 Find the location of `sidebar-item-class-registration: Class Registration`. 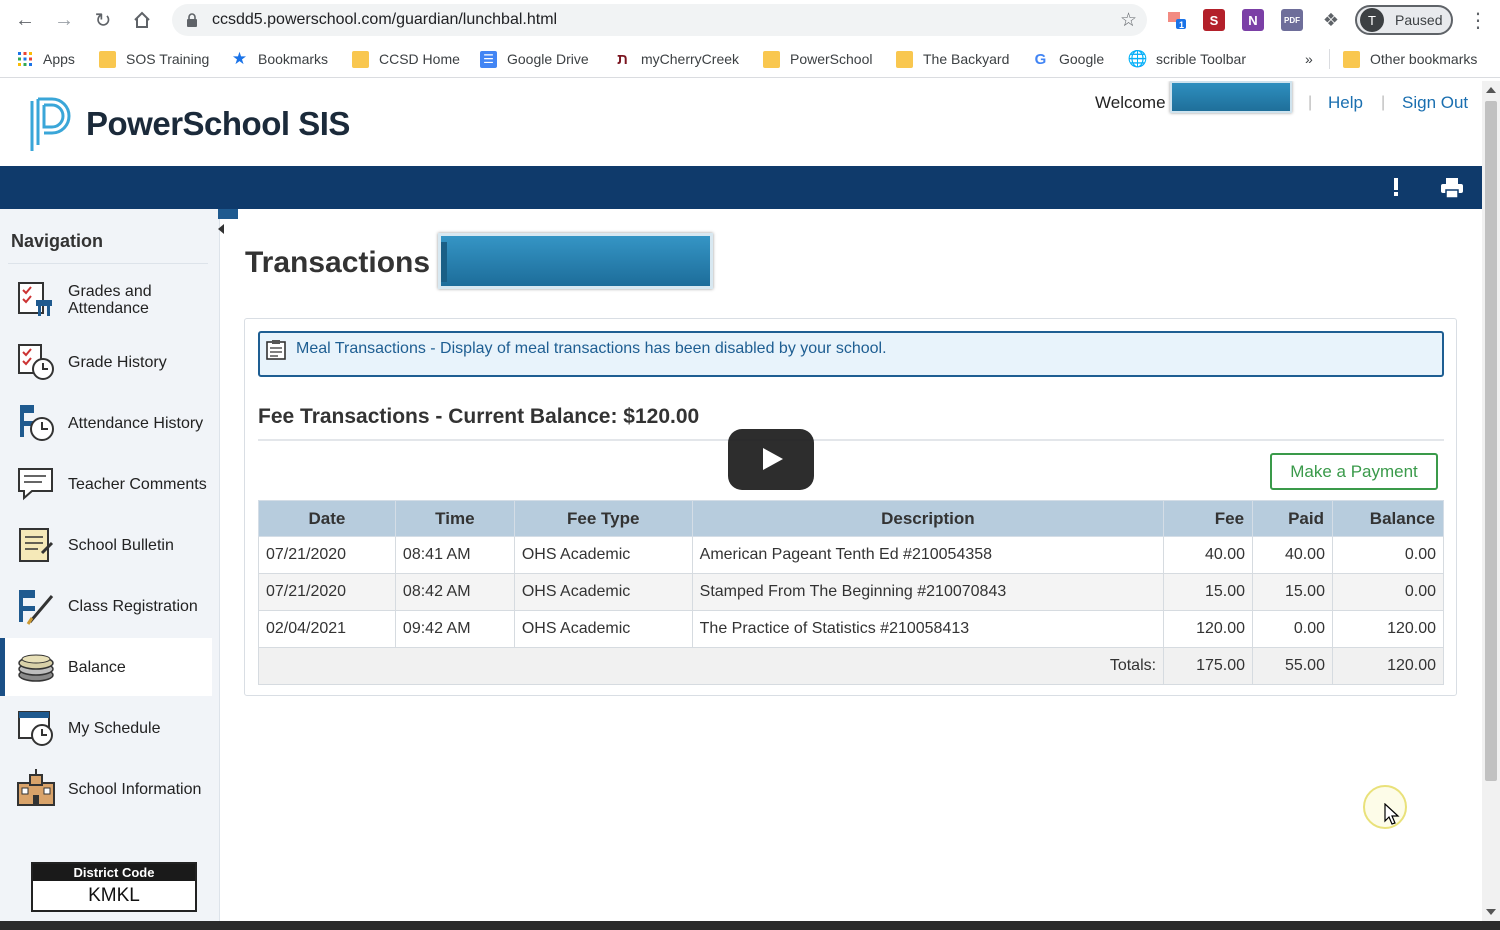

sidebar-item-class-registration: Class Registration is located at coordinates (106, 606).